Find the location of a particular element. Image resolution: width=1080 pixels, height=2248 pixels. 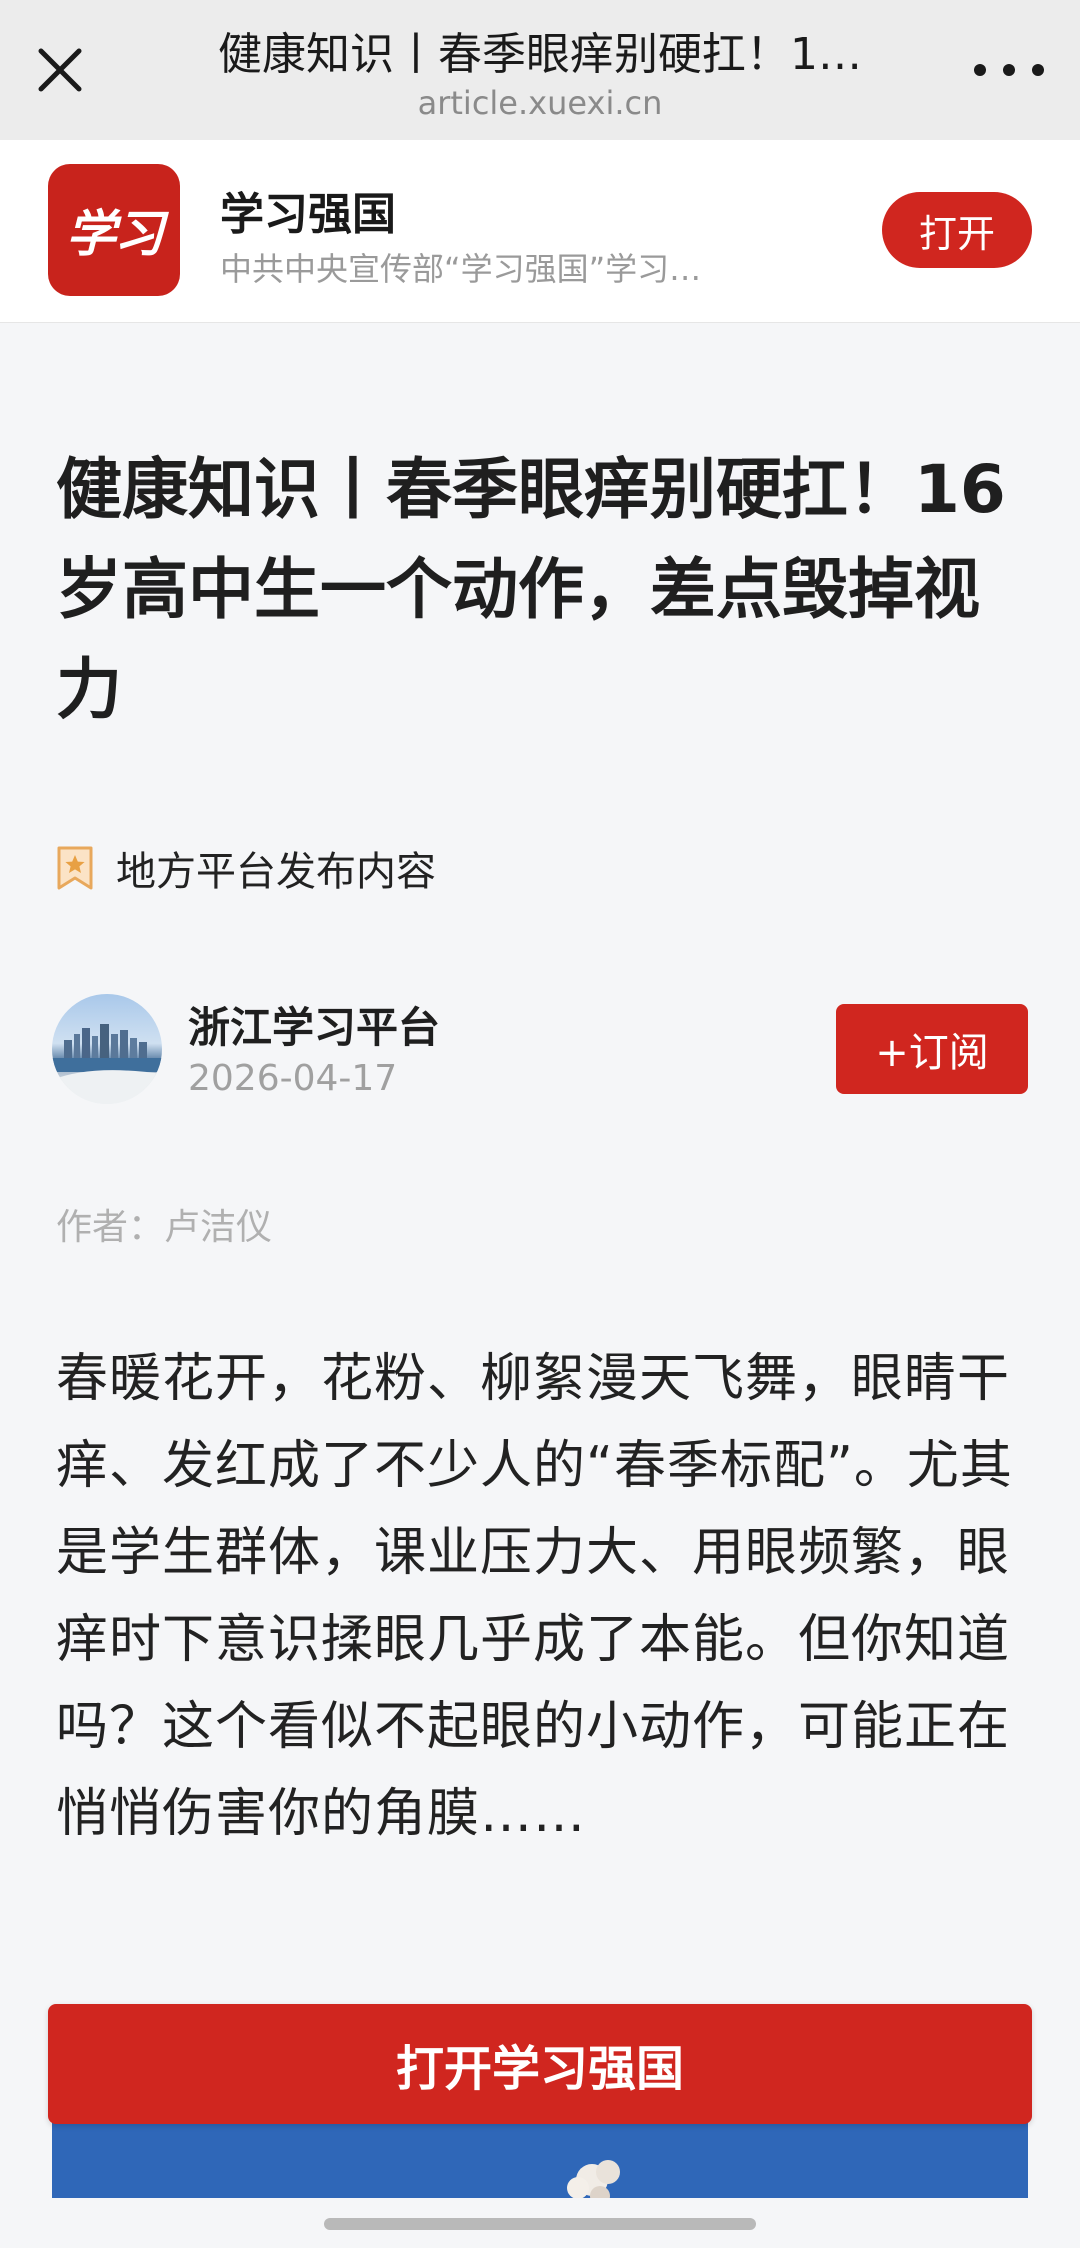

content-source-tag: 地方平台发布内容 is located at coordinates (246, 868).